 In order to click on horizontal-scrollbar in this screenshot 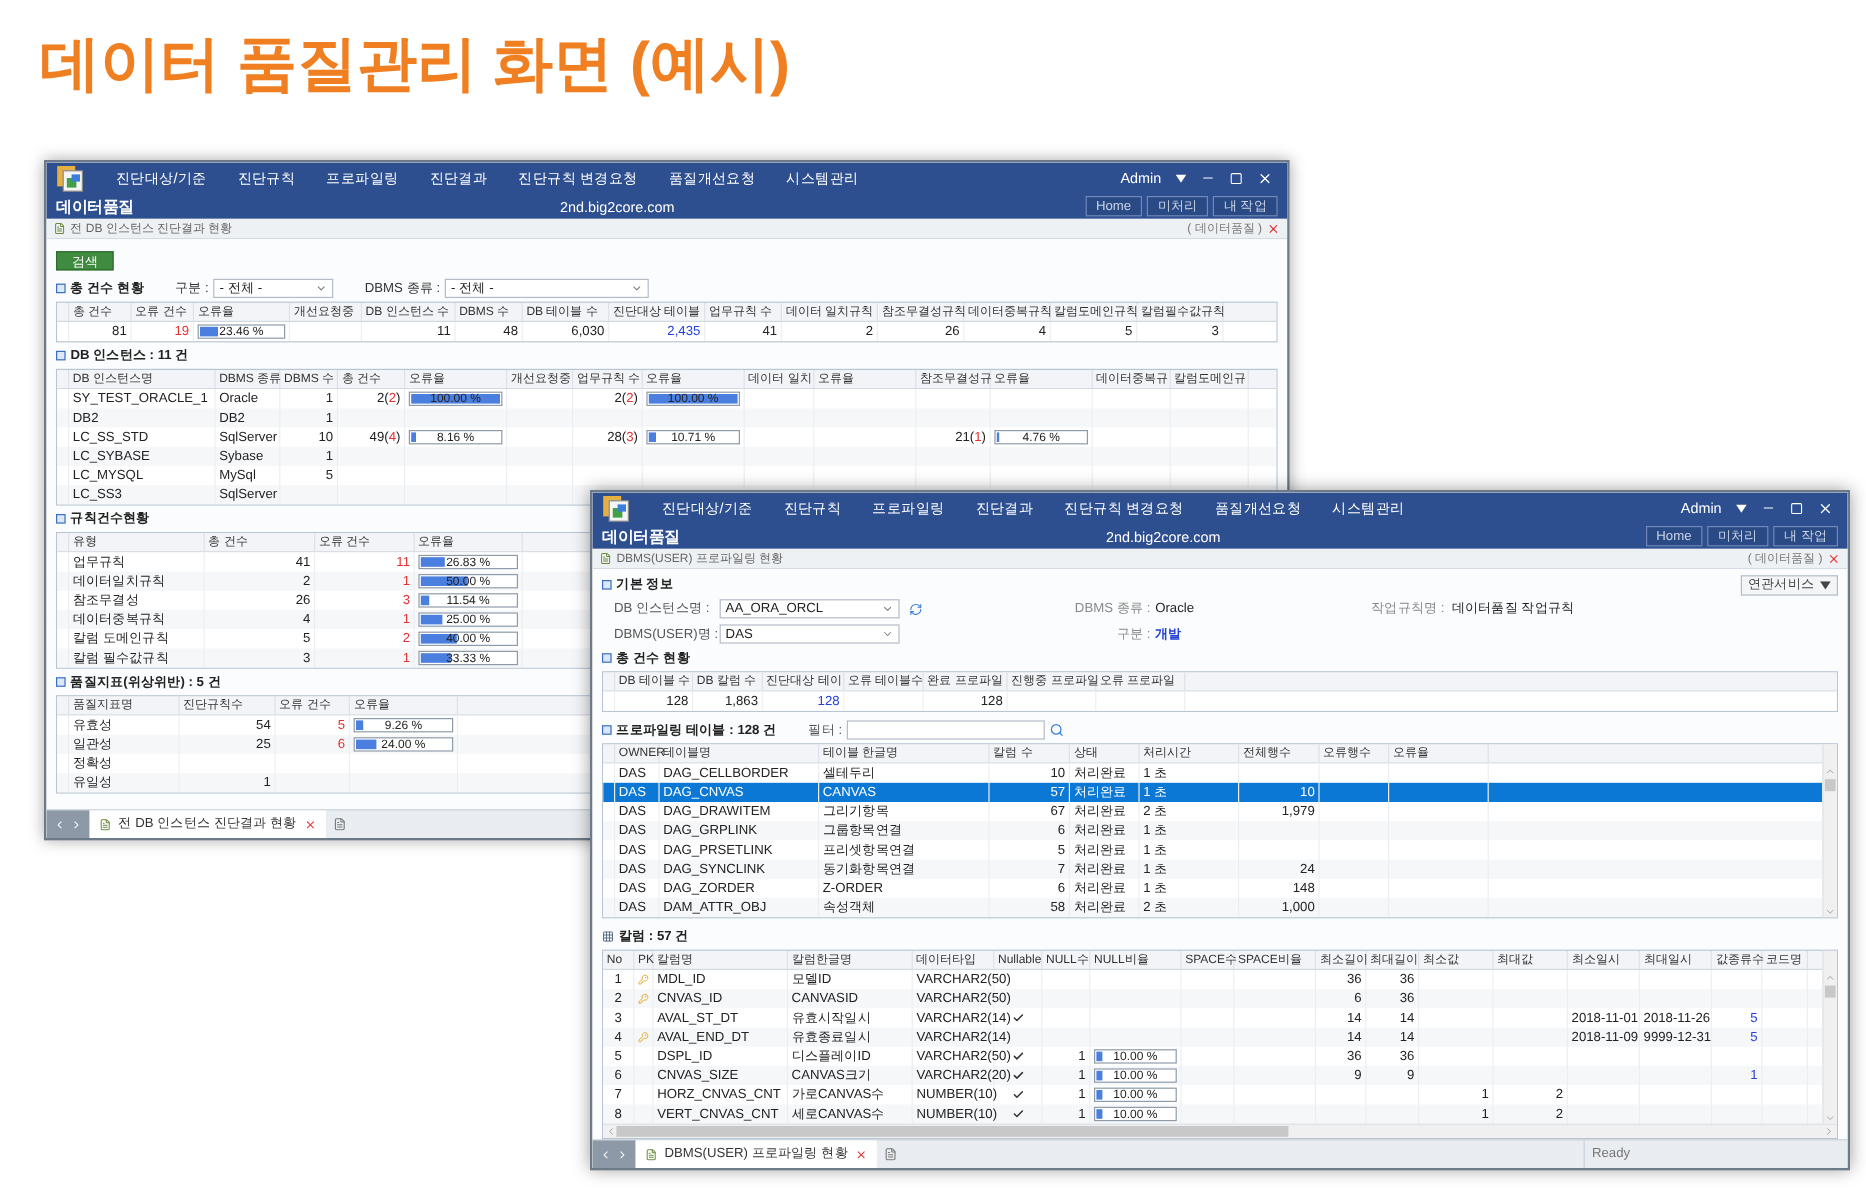, I will do `click(1220, 1130)`.